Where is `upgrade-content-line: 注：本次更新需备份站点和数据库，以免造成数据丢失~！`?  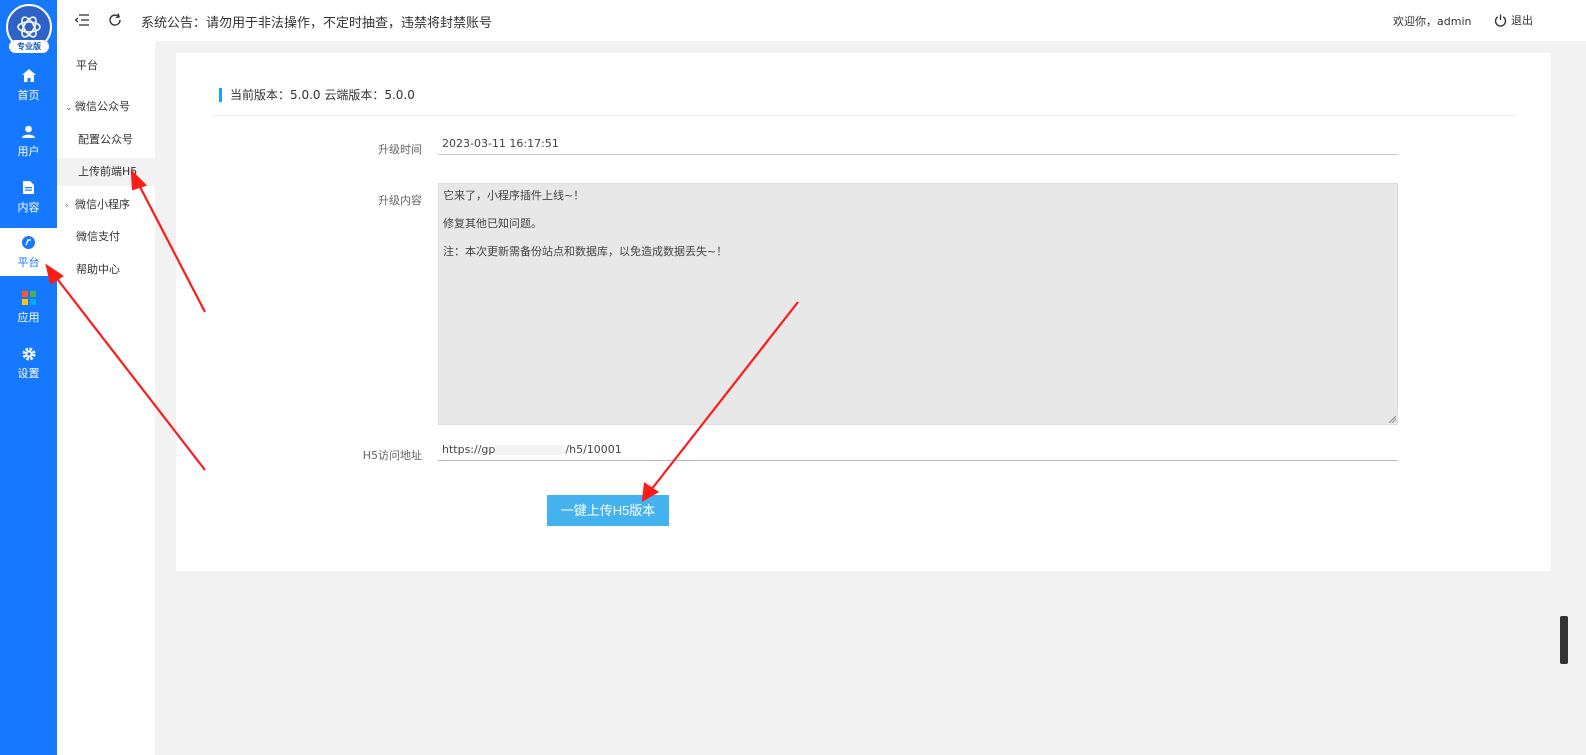
upgrade-content-line: 注：本次更新需备份站点和数据库，以免造成数据丢失~！ is located at coordinates (585, 251).